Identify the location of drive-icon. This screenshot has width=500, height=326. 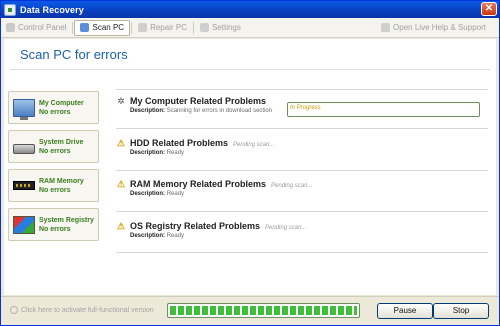
(24, 148).